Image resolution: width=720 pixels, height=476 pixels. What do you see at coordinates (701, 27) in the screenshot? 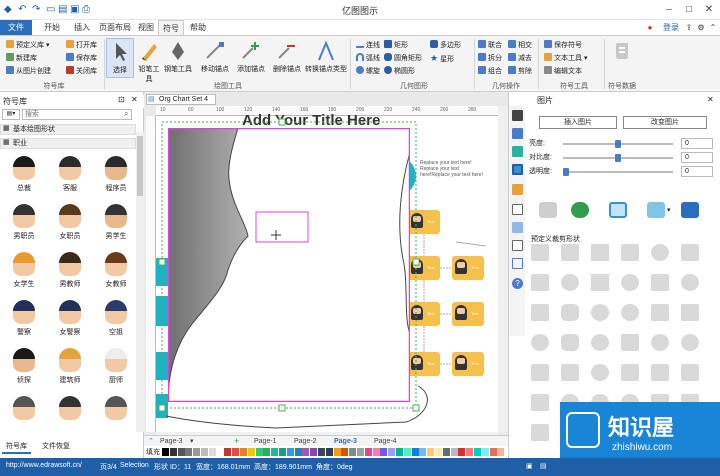
I see `settings-icon: ⚙` at bounding box center [701, 27].